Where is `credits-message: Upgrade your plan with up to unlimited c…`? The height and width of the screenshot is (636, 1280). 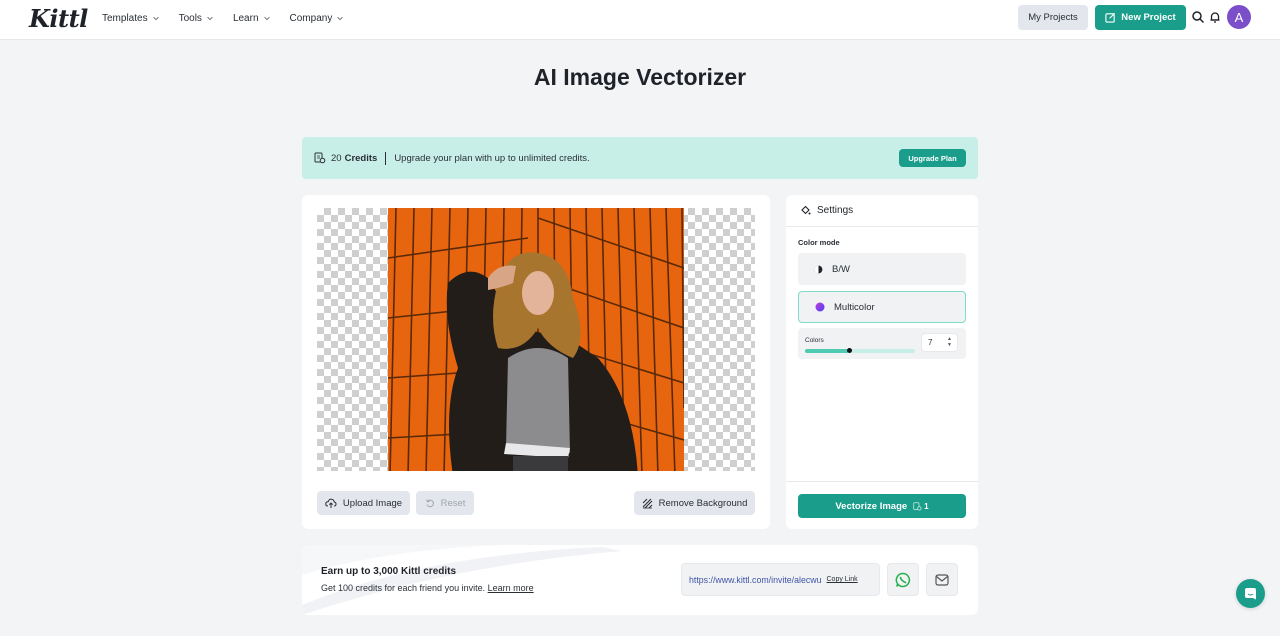
credits-message: Upgrade your plan with up to unlimited c… is located at coordinates (492, 158).